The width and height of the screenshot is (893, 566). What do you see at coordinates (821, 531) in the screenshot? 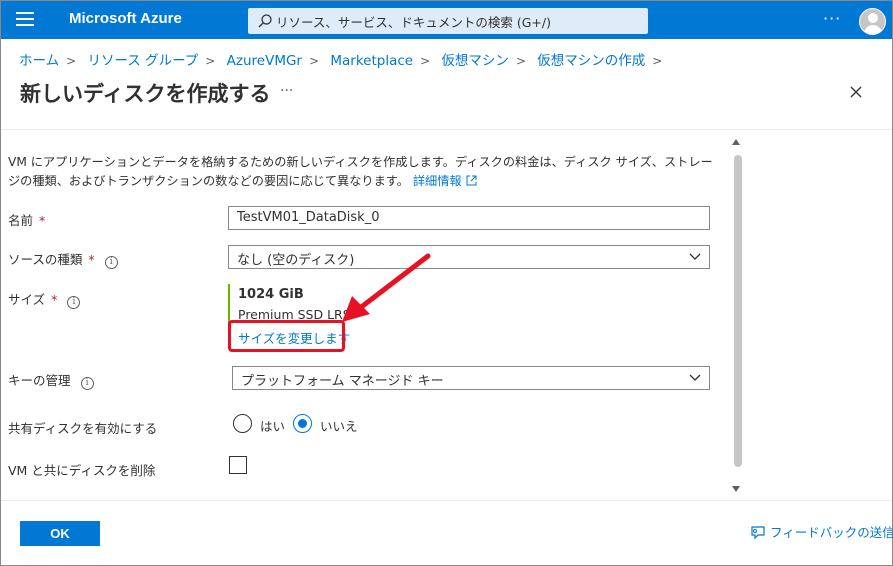
I see `feedback-link: フィードバックの送信` at bounding box center [821, 531].